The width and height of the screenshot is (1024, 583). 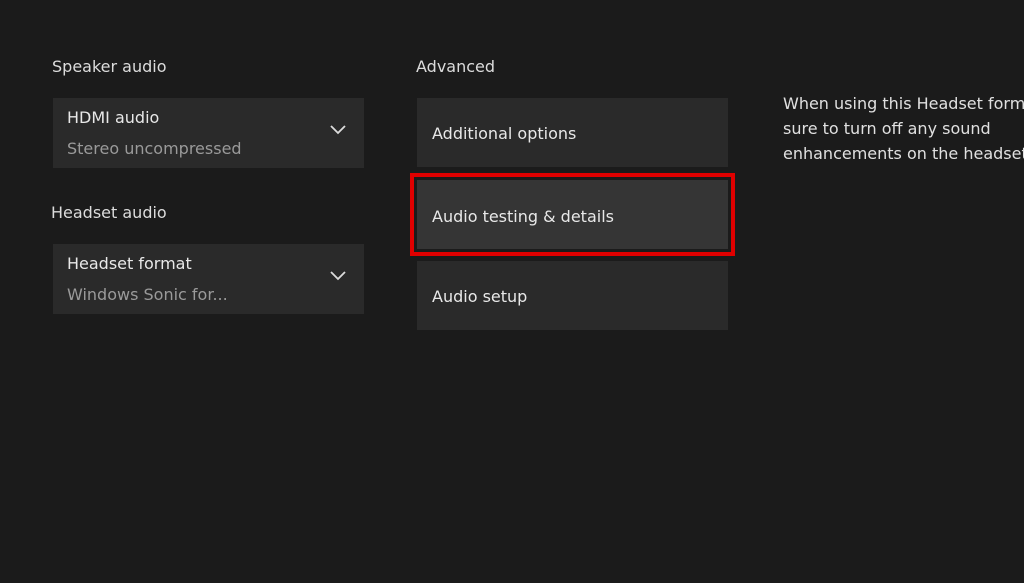 What do you see at coordinates (154, 148) in the screenshot?
I see `dropdown-value: Stereo uncompressed` at bounding box center [154, 148].